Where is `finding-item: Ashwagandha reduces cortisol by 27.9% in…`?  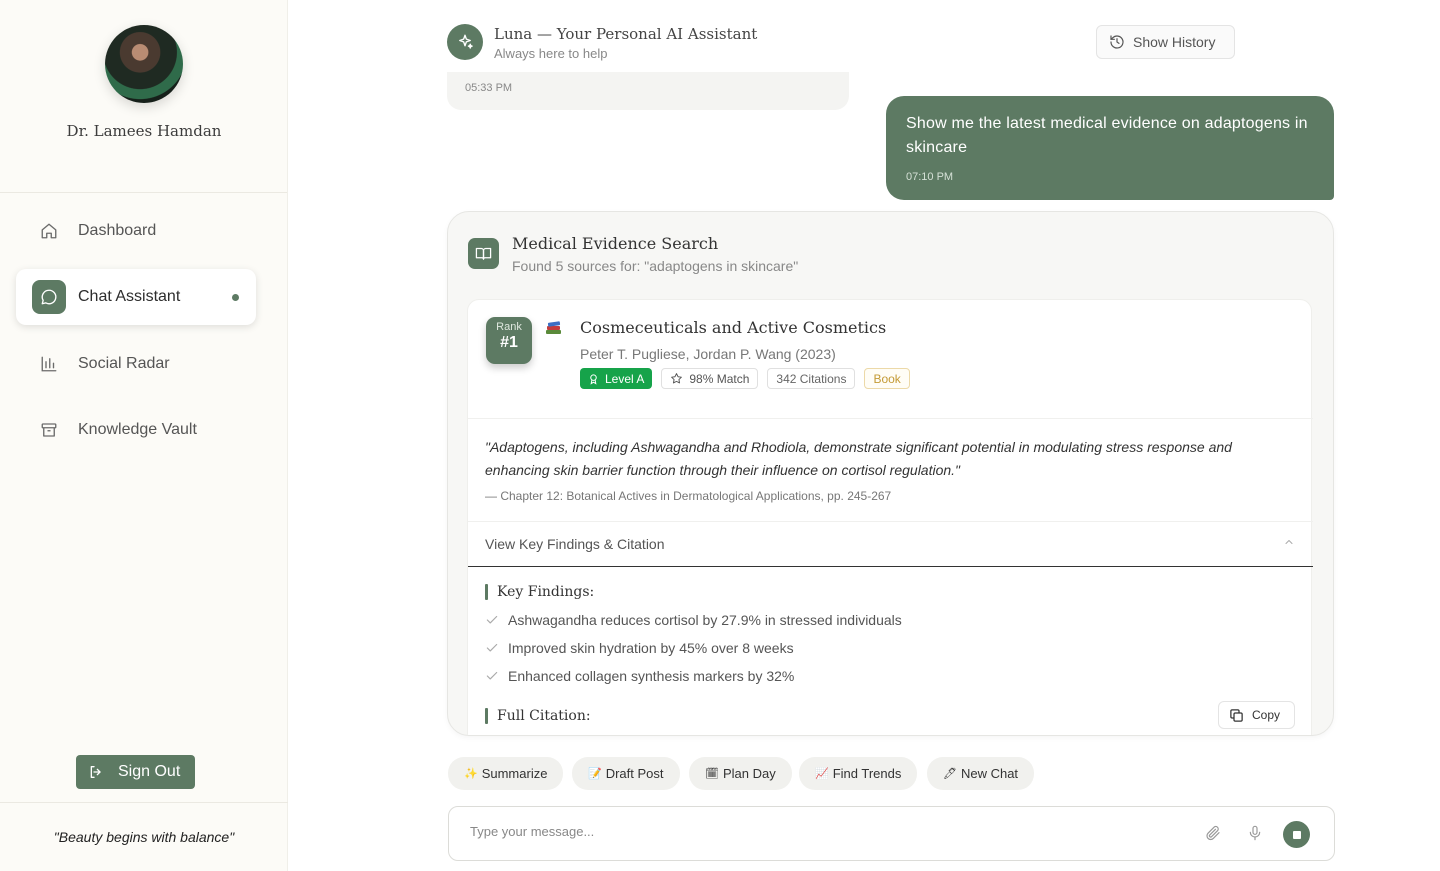
finding-item: Ashwagandha reduces cortisol by 27.9% in… is located at coordinates (693, 620).